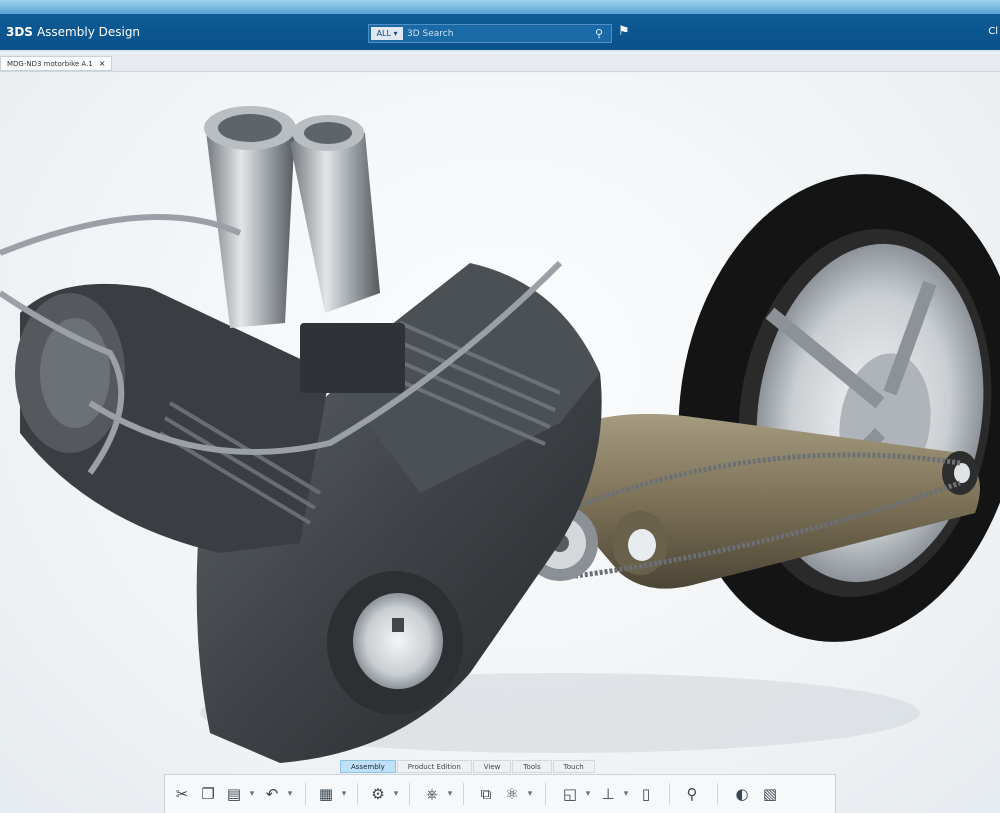 The height and width of the screenshot is (813, 1000). What do you see at coordinates (450, 794) in the screenshot?
I see `snap-dropdown-icon: ▾` at bounding box center [450, 794].